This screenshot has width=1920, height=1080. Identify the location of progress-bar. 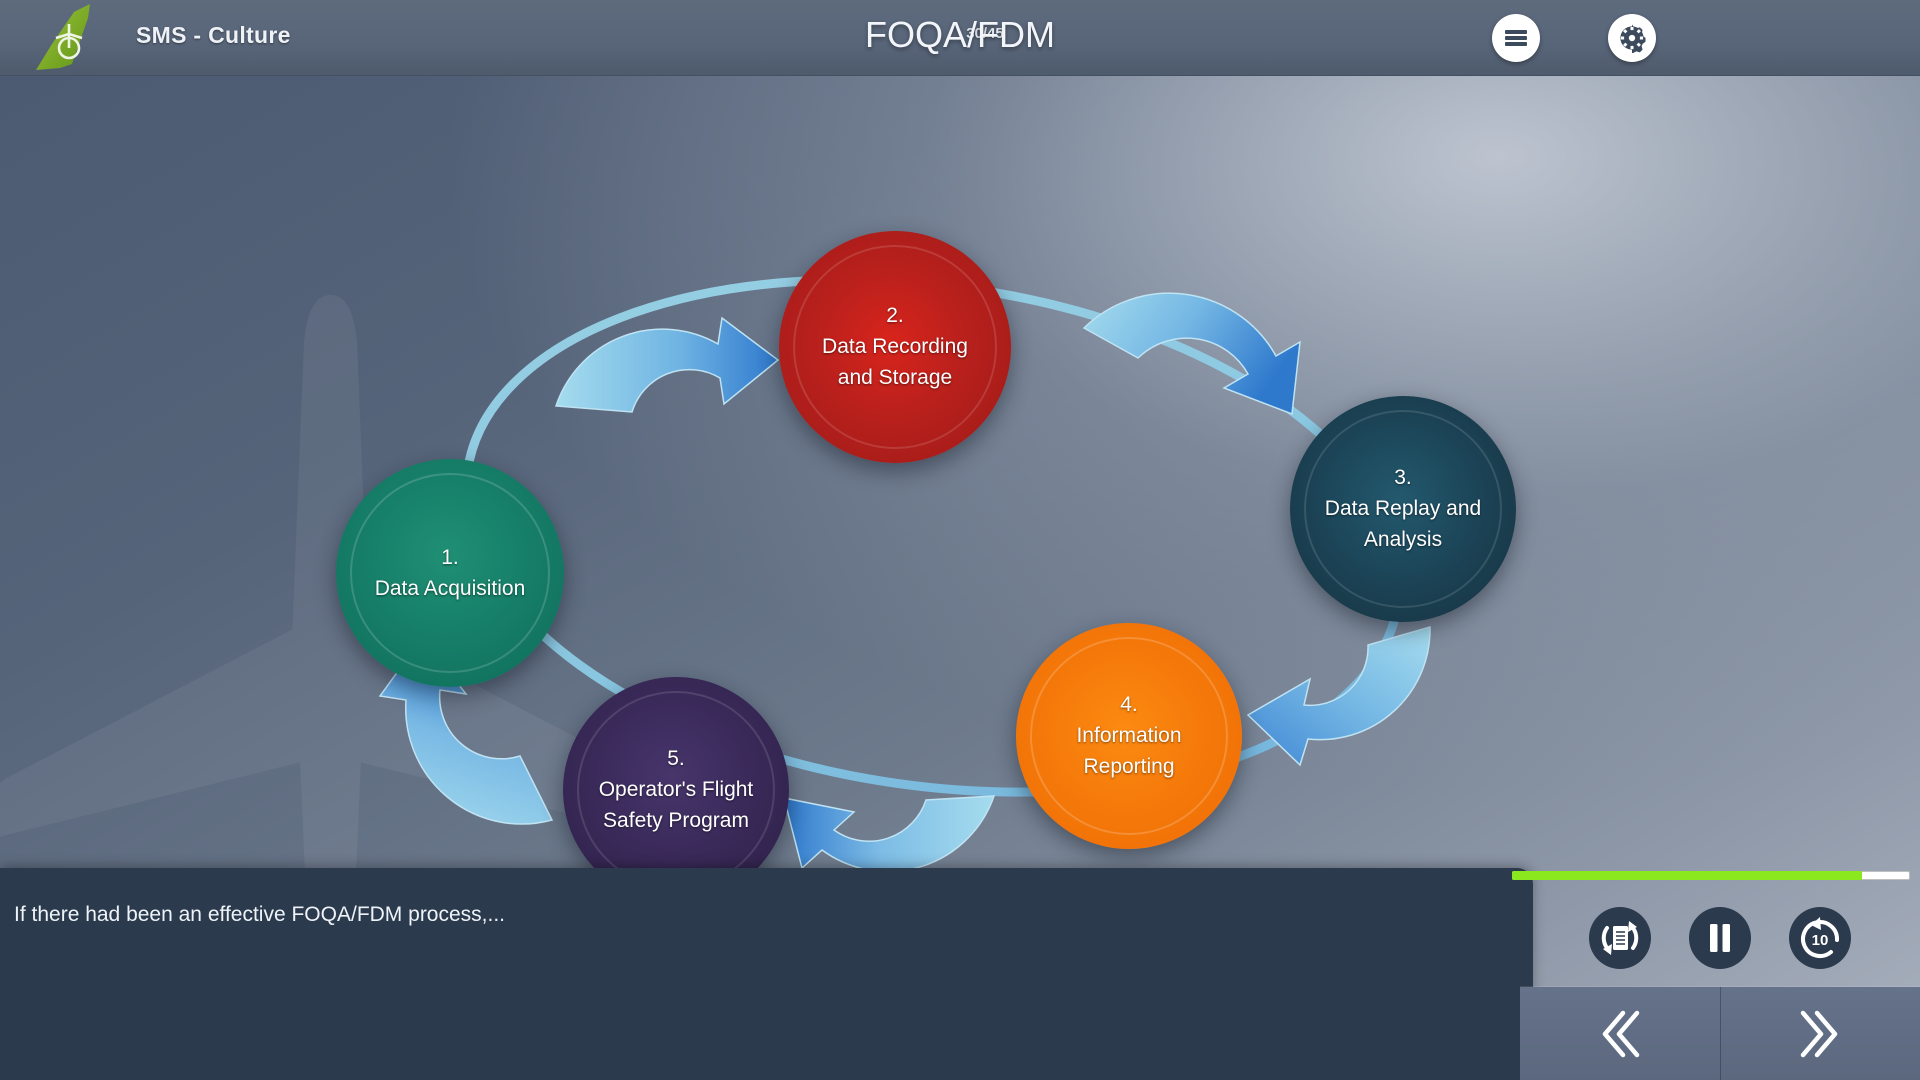
(1711, 875).